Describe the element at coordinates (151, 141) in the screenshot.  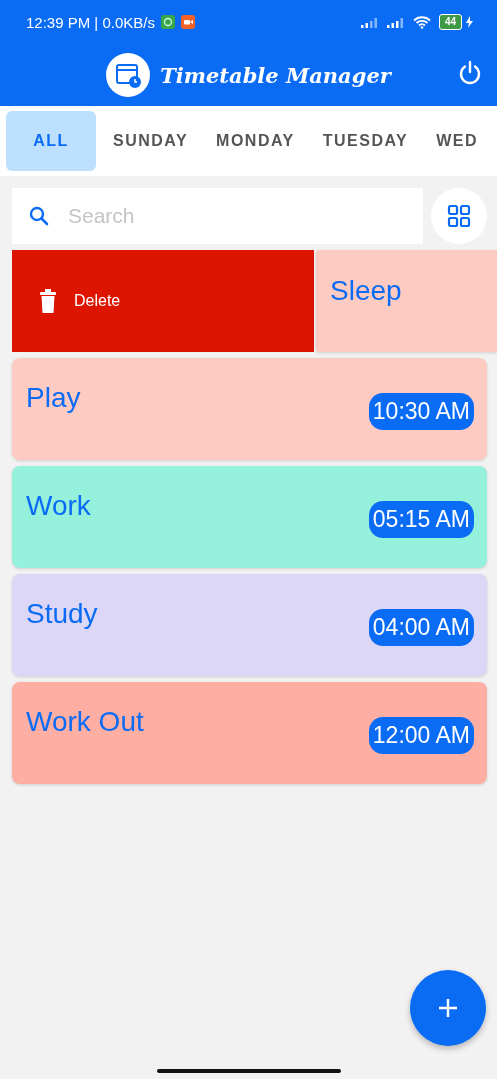
I see `day-tab: SUNDAY` at that location.